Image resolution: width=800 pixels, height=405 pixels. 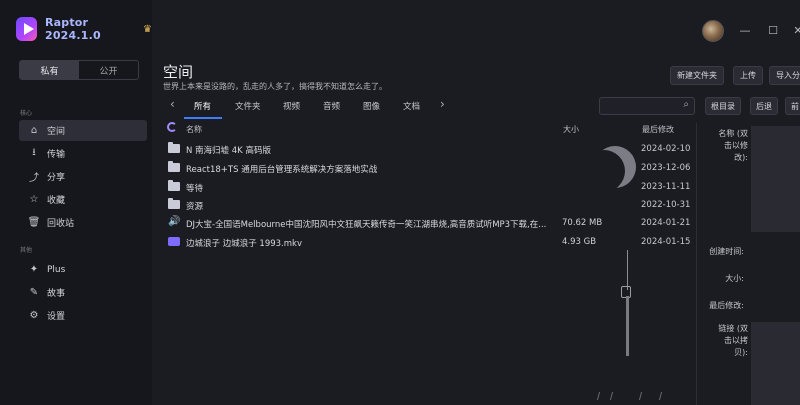 I want to click on scope-toggle: 私有 公开, so click(x=79, y=70).